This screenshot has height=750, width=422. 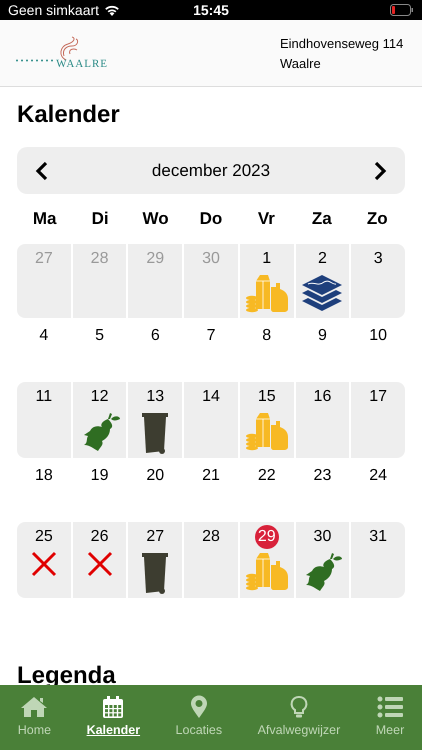 I want to click on day-number: 19, so click(x=100, y=476).